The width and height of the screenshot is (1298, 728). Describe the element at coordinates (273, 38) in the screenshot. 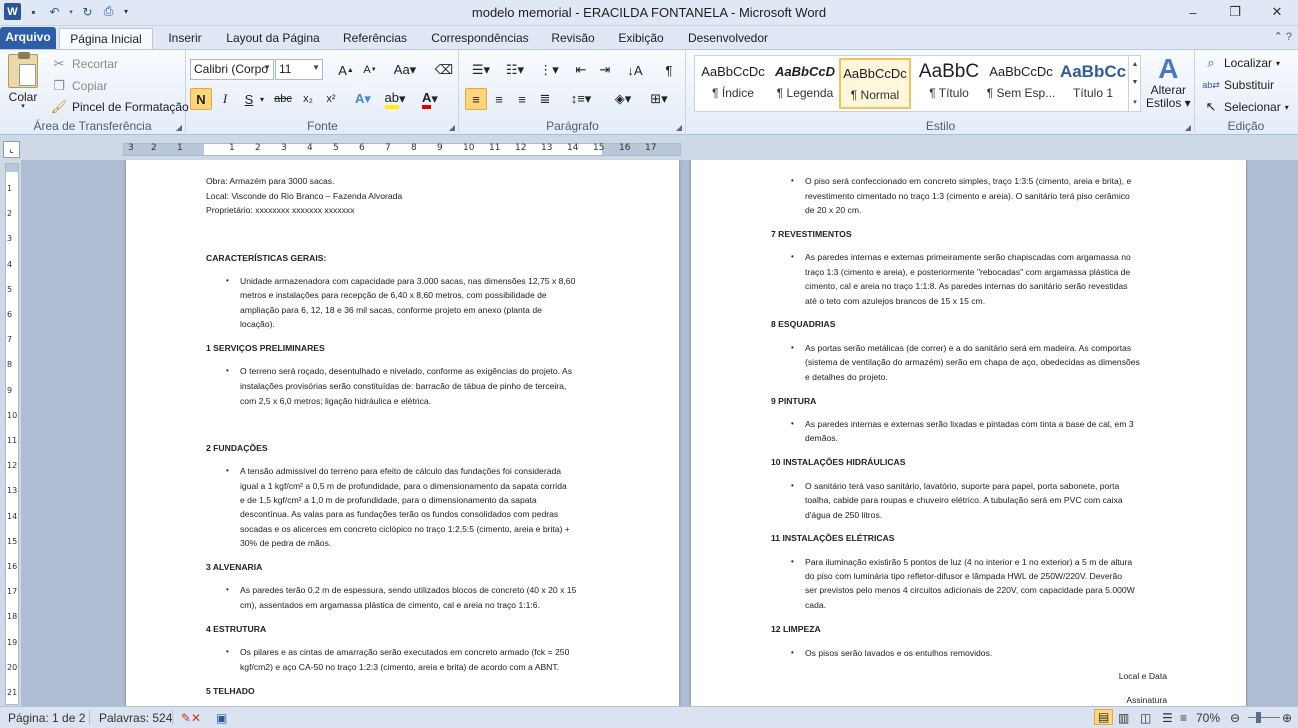

I see `tab-layout: Layout da Página` at that location.